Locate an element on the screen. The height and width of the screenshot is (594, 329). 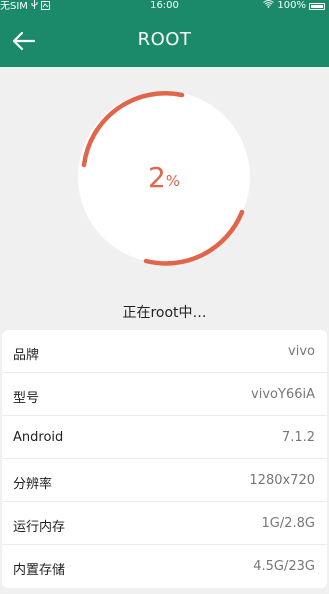
info-row-android: Android 7.1.2 is located at coordinates (164, 437).